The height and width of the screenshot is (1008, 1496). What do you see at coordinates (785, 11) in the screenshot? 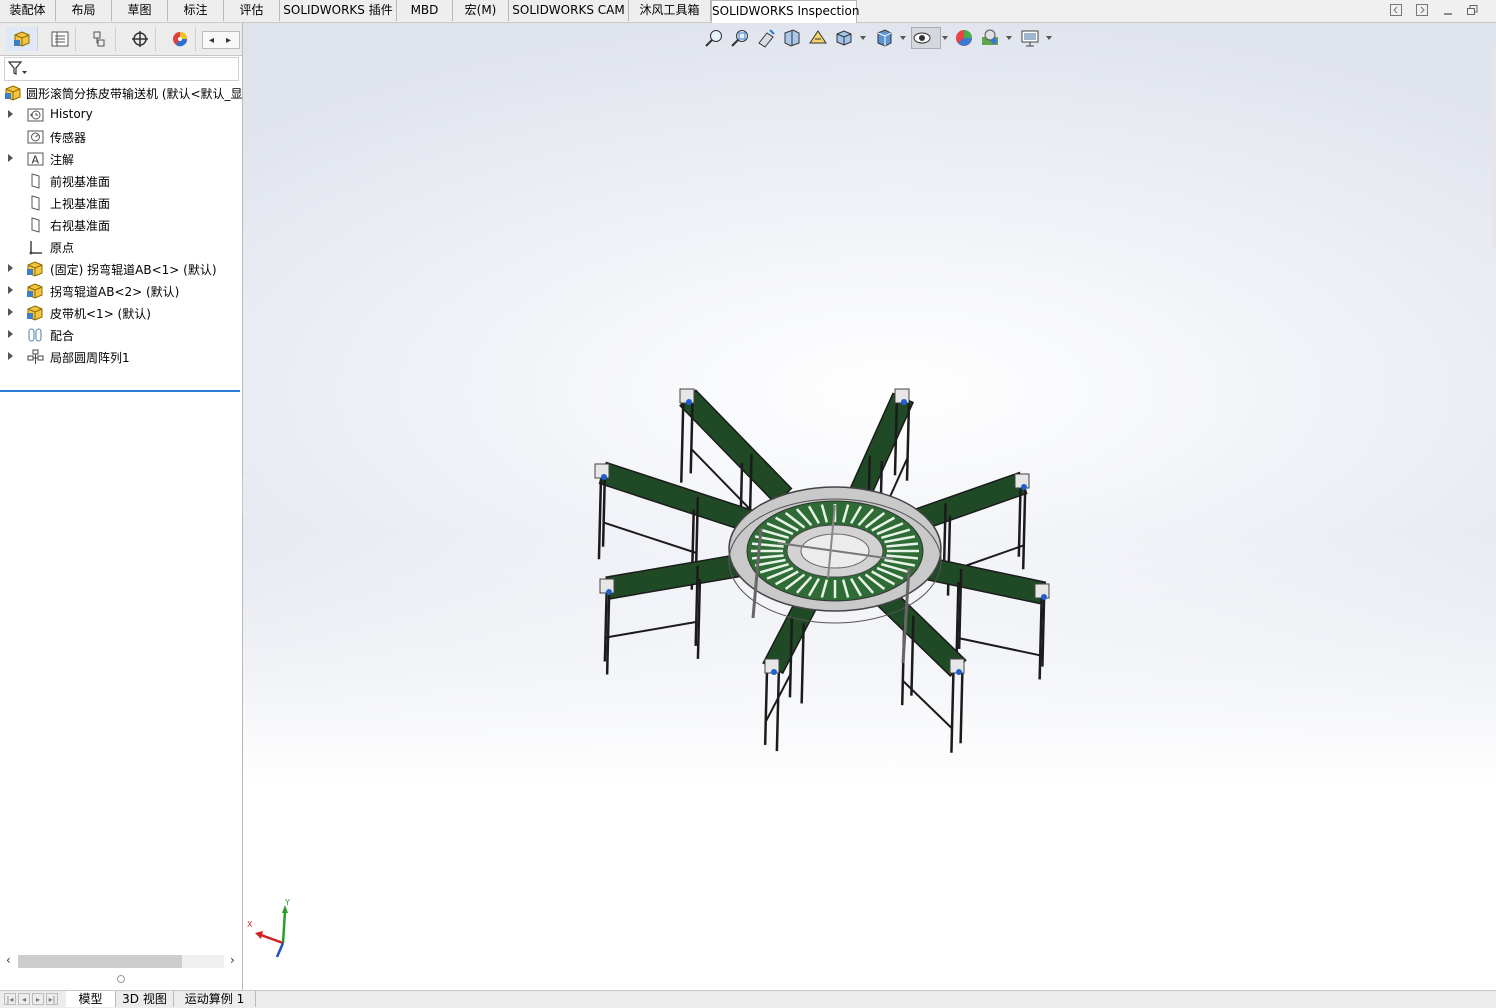
I see `tab-solidworks-inspection: SOLIDWORKS Inspection` at bounding box center [785, 11].